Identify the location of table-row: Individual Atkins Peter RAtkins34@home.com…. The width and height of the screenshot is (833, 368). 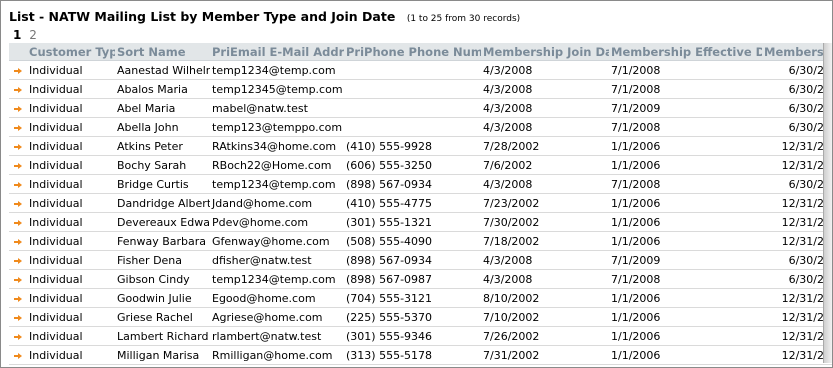
(420, 146).